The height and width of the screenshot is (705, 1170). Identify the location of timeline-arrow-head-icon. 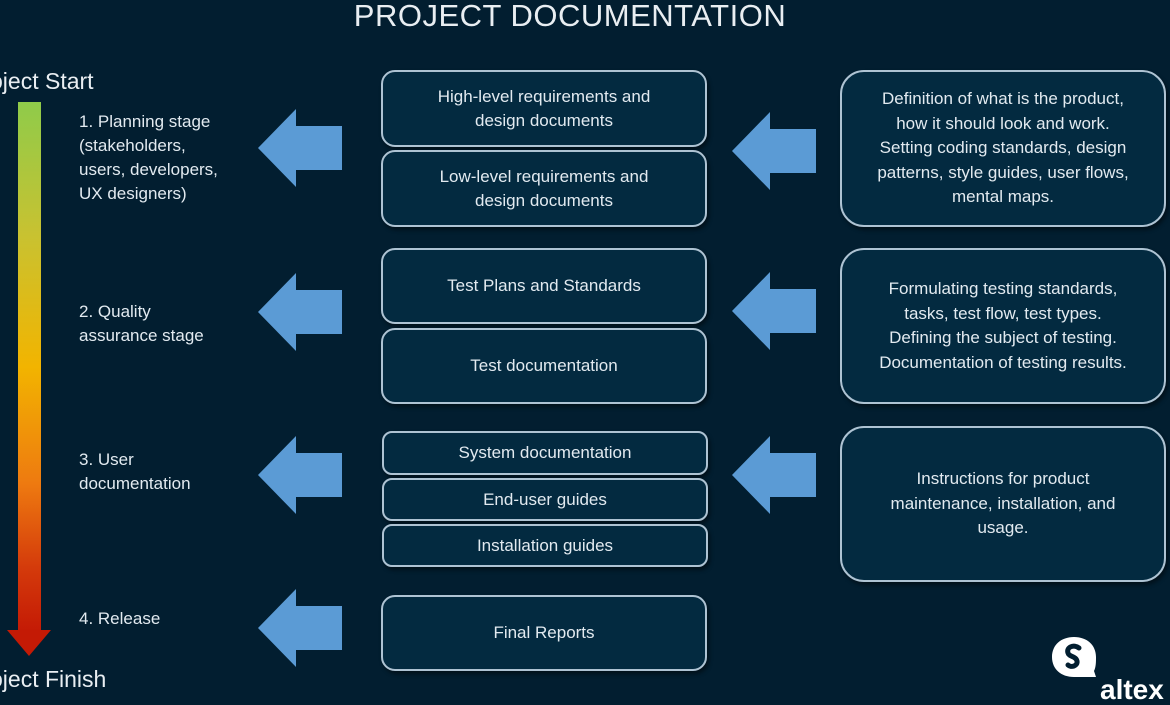
(29, 643).